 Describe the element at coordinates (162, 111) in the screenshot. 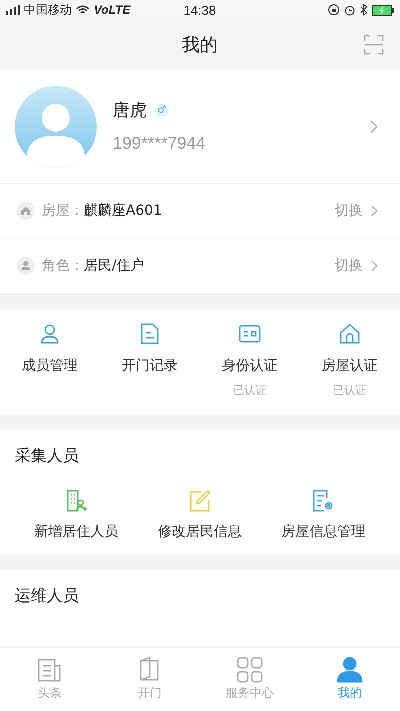

I see `gender-badge: ♂` at that location.